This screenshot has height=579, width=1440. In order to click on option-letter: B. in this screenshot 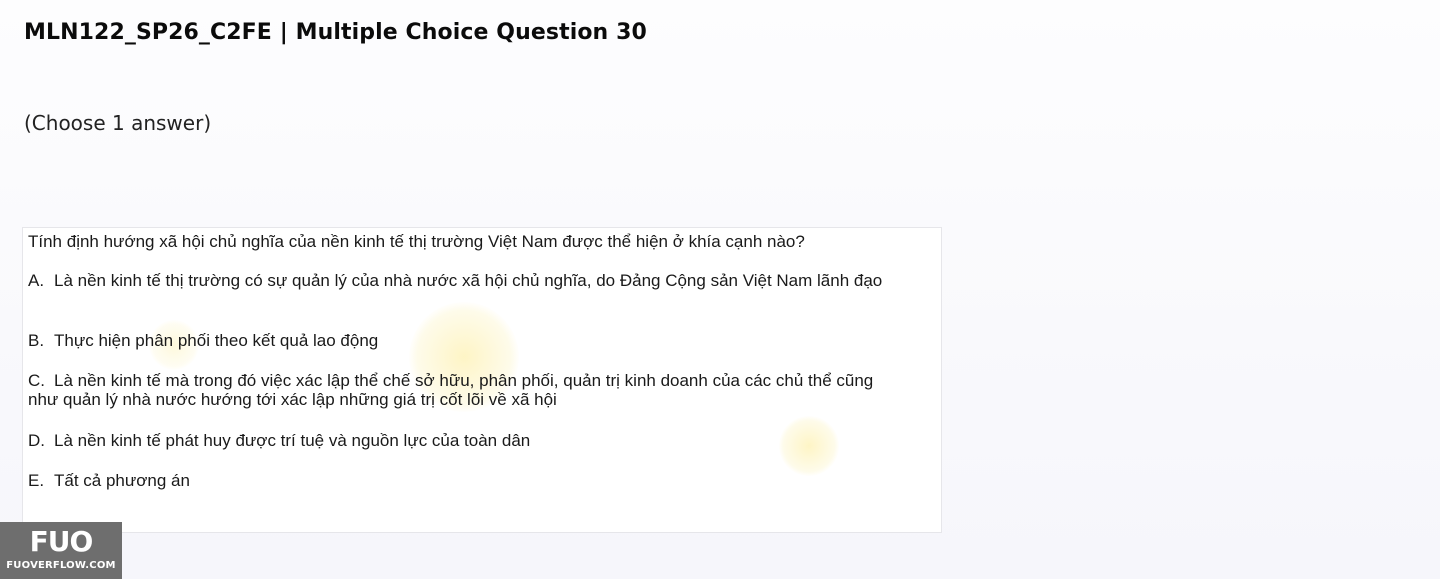, I will do `click(36, 340)`.